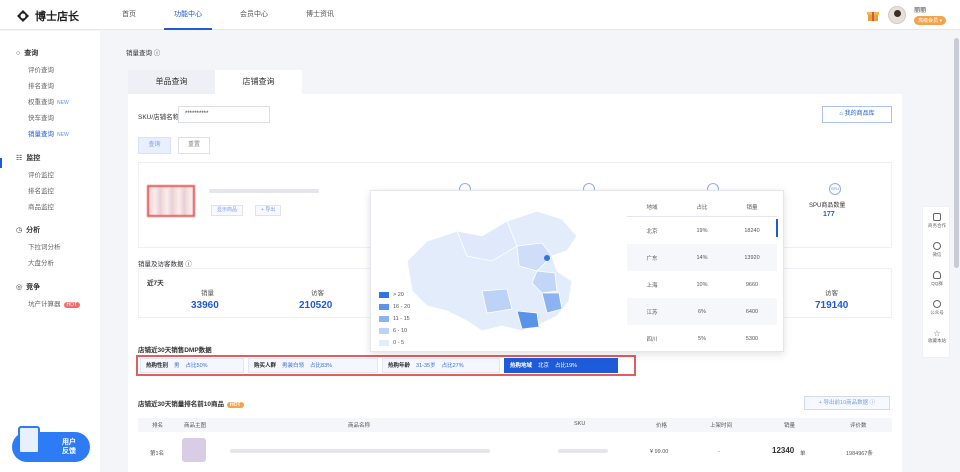 The height and width of the screenshot is (472, 960). I want to click on handshake-icon, so click(937, 217).